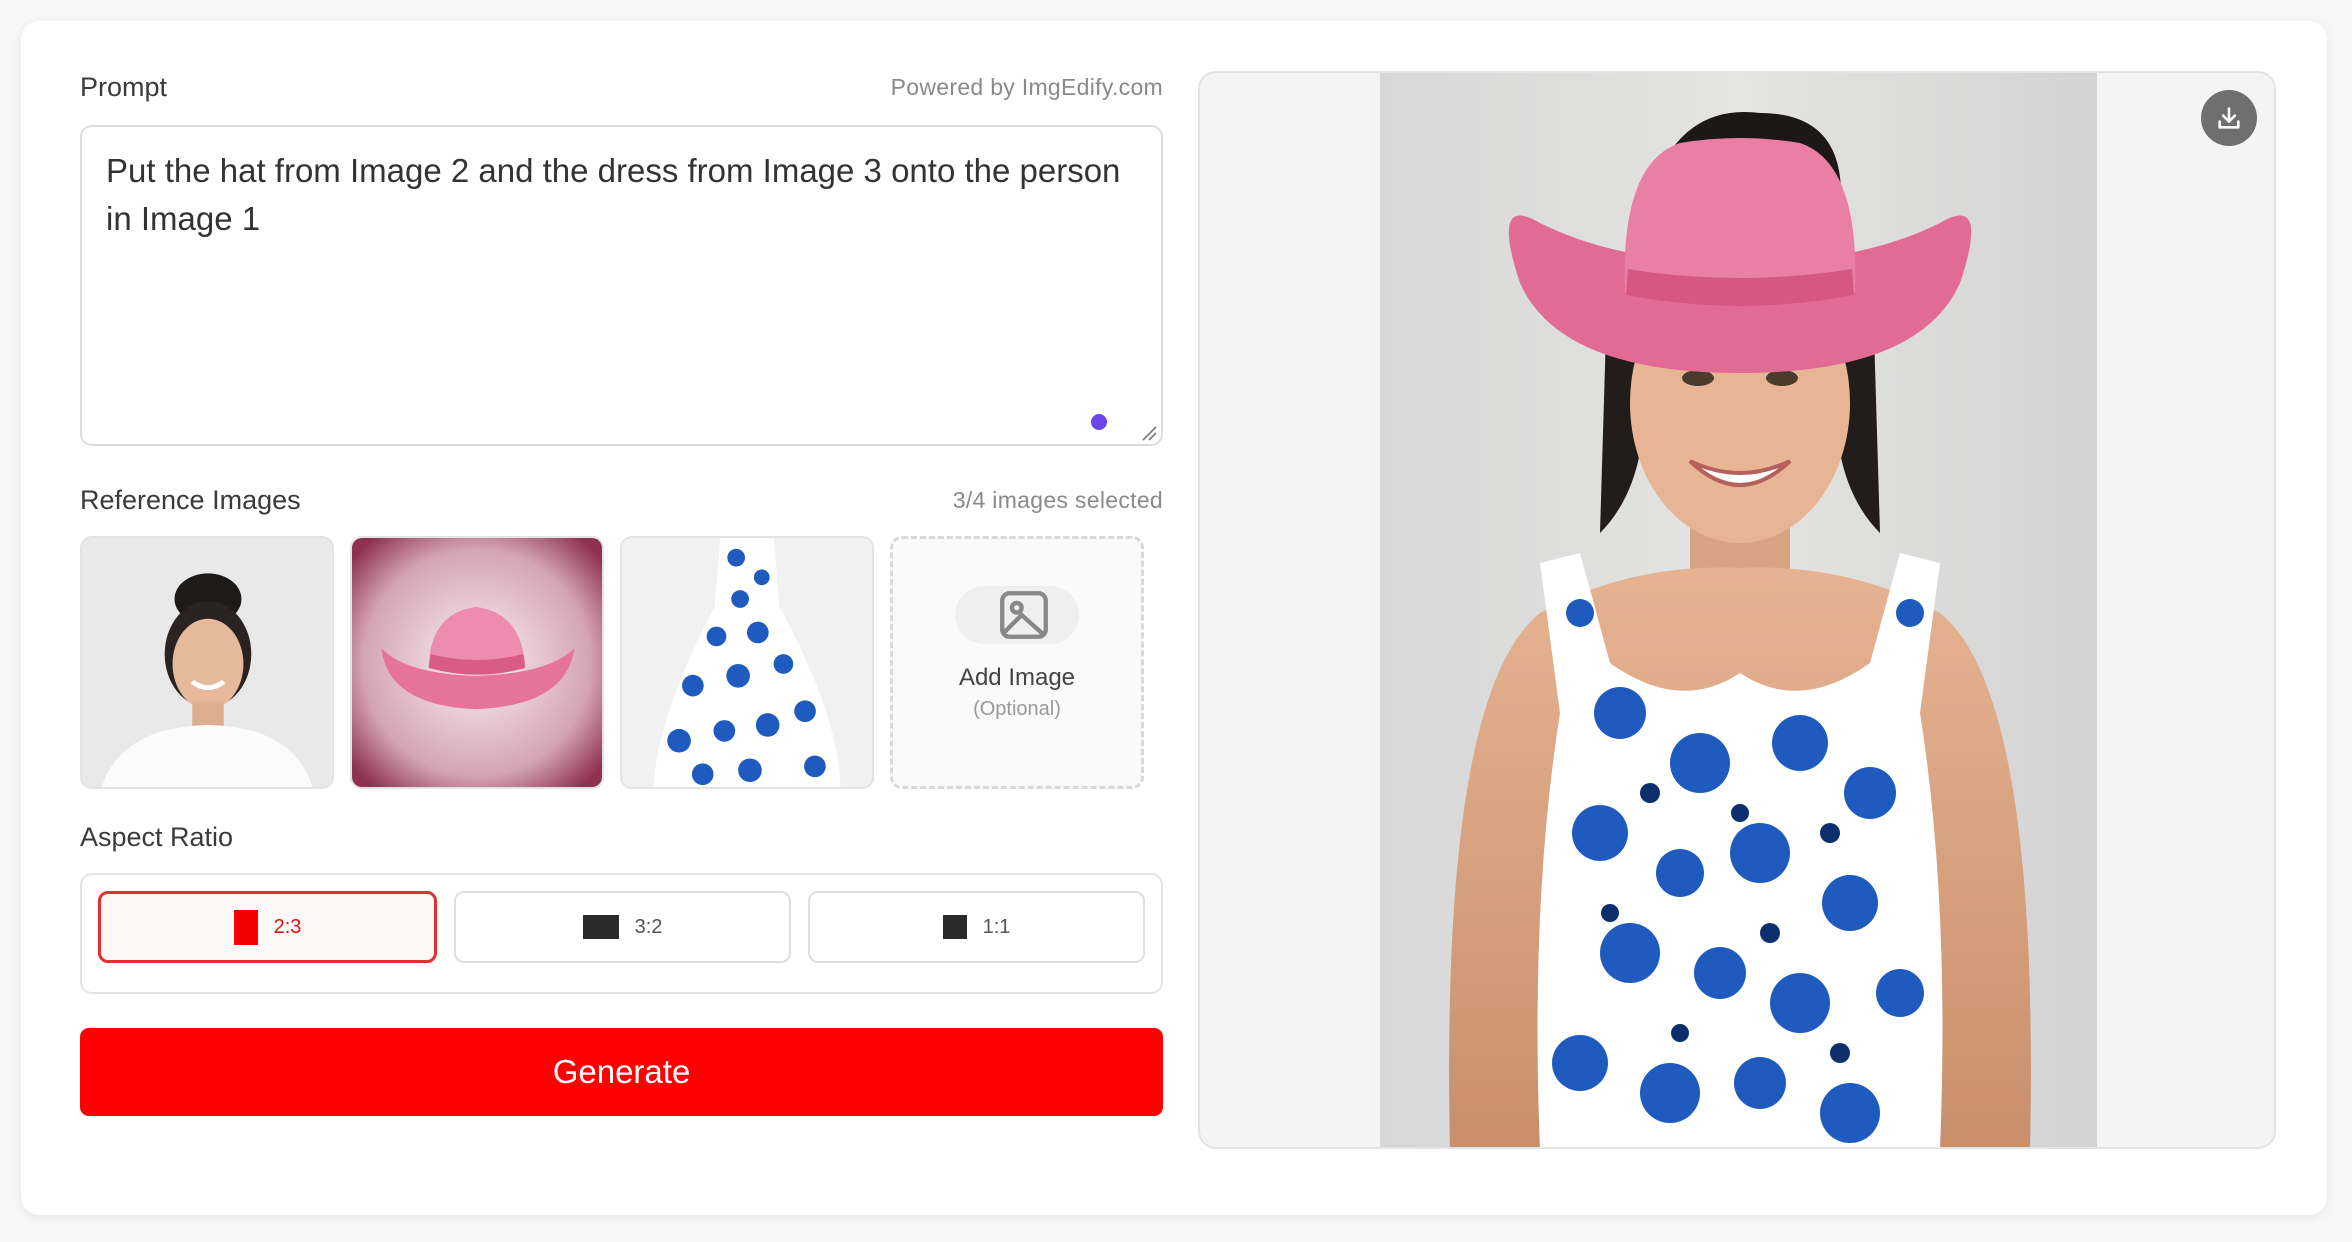  I want to click on landscape-shape-icon, so click(600, 927).